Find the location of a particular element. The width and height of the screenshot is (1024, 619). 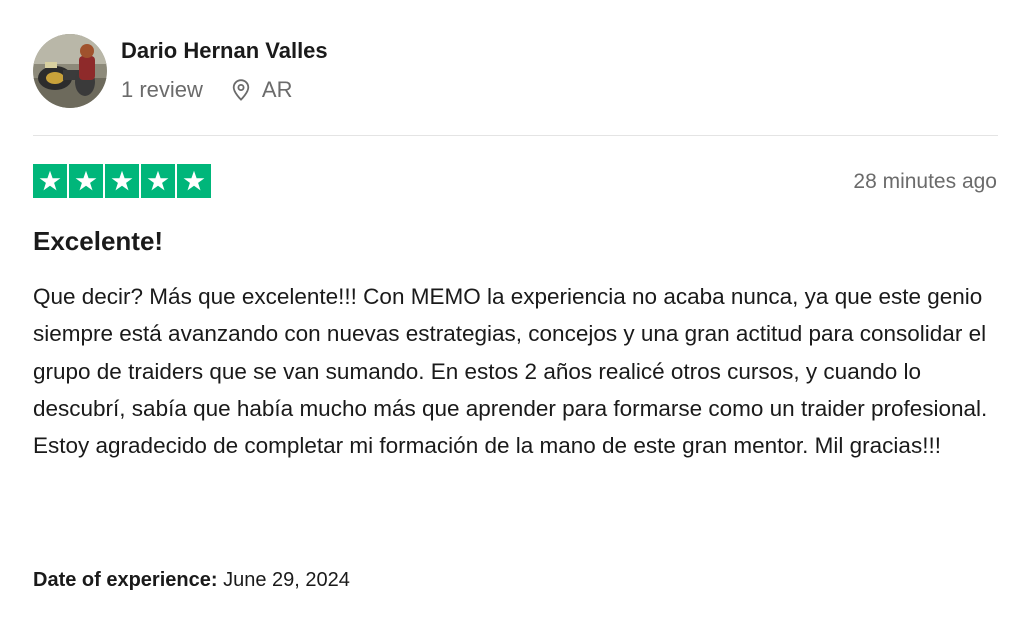

reviewer-name: Dario Hernan Valles is located at coordinates (224, 51).